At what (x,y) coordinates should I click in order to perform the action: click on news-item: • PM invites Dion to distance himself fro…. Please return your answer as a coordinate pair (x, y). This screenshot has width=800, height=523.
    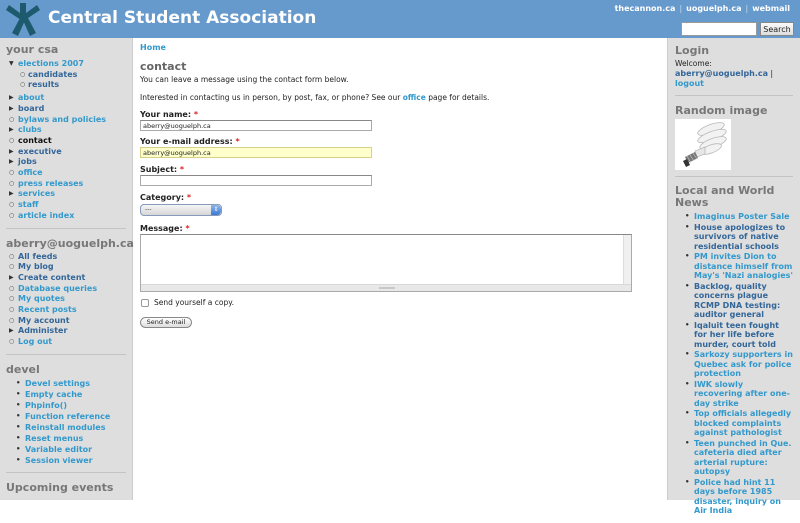
    Looking at the image, I should click on (734, 266).